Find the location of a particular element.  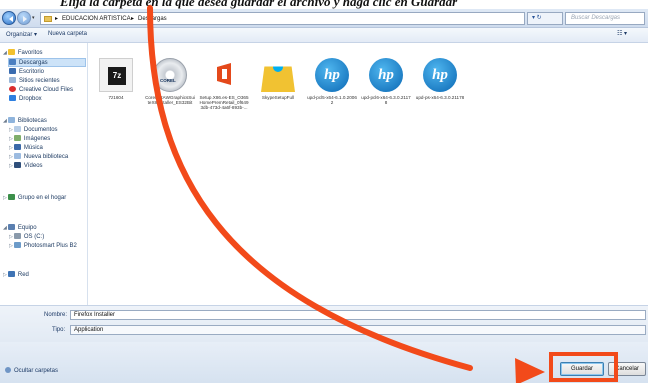

file-name-input: Firefox Installer is located at coordinates (358, 315).